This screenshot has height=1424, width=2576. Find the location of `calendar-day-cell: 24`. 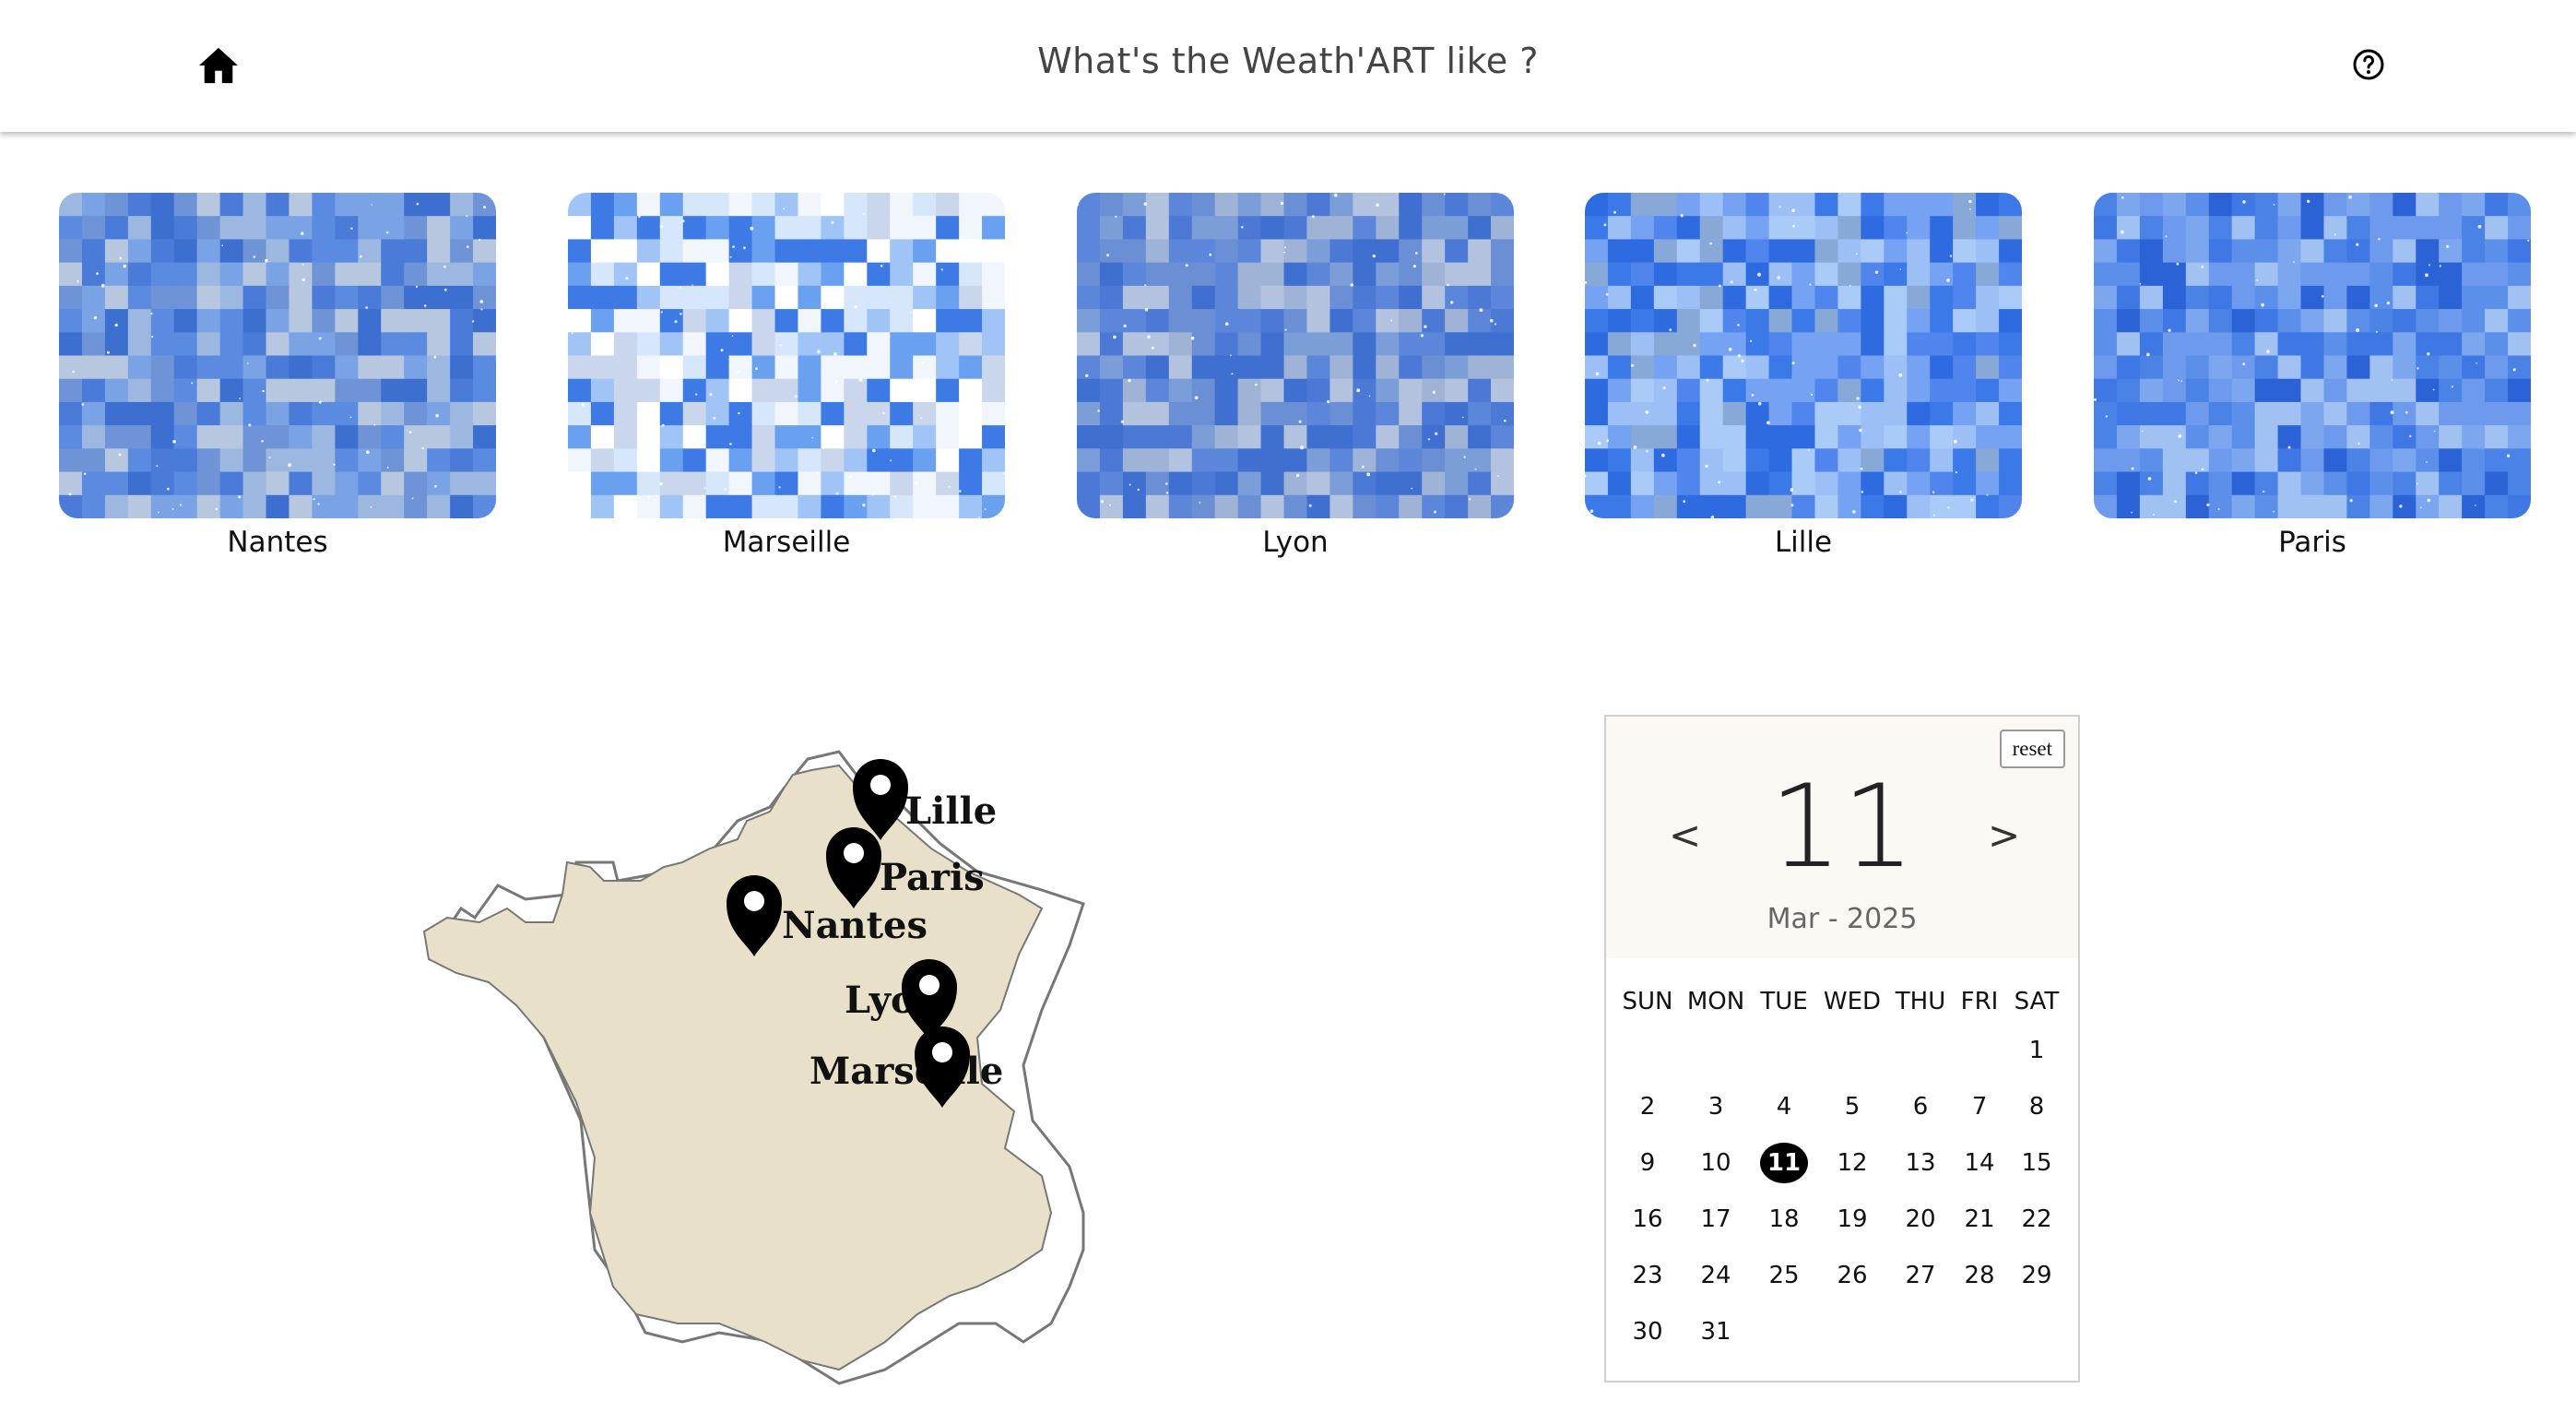

calendar-day-cell: 24 is located at coordinates (1715, 1275).